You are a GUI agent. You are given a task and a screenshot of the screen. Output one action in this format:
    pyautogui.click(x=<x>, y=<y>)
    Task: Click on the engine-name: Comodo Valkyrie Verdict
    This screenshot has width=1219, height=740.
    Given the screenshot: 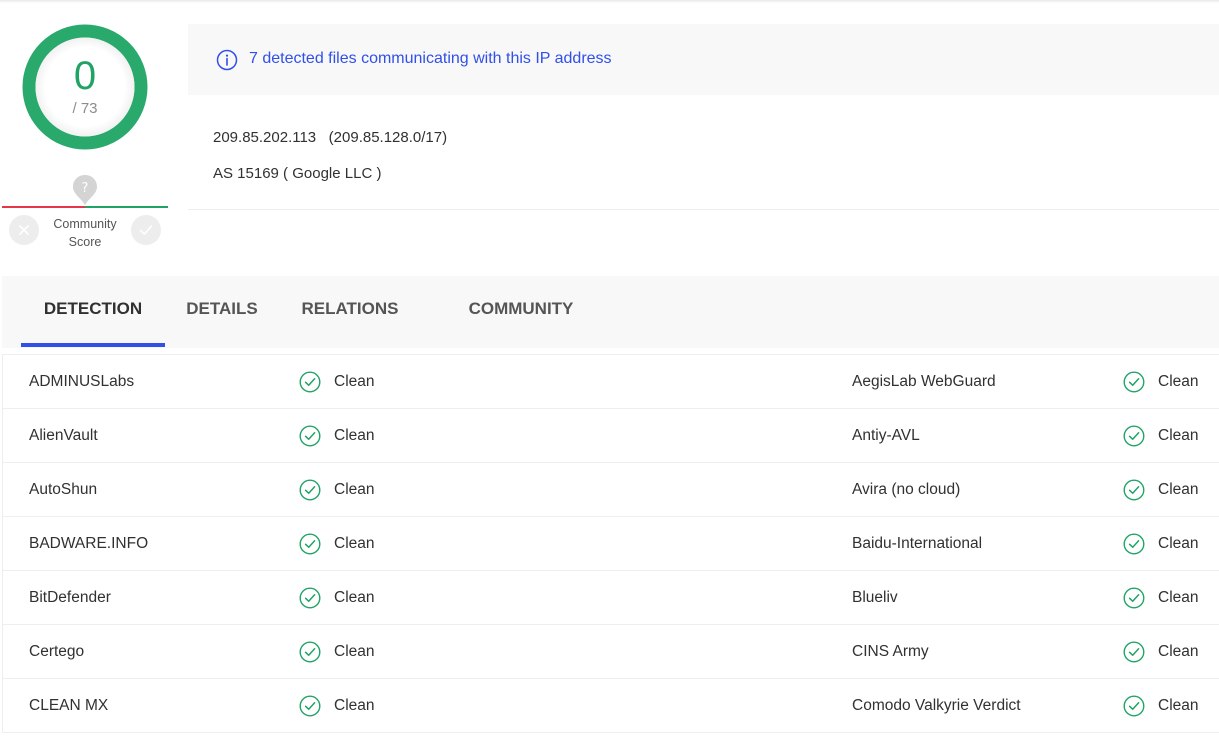 What is the action you would take?
    pyautogui.click(x=936, y=705)
    